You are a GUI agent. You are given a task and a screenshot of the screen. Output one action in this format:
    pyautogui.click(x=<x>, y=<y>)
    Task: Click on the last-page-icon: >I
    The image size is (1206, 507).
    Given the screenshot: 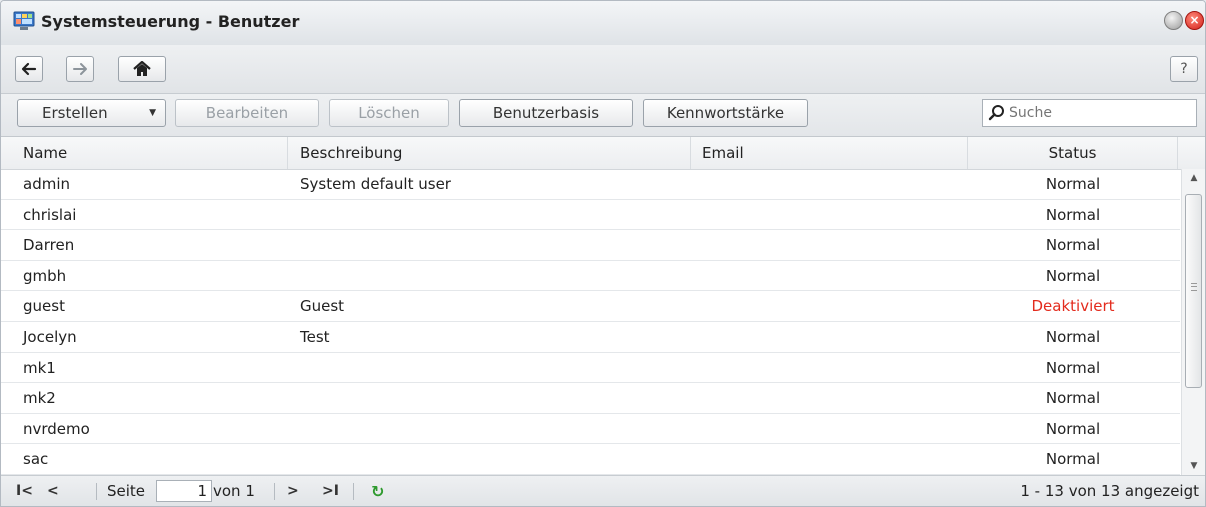 What is the action you would take?
    pyautogui.click(x=330, y=491)
    